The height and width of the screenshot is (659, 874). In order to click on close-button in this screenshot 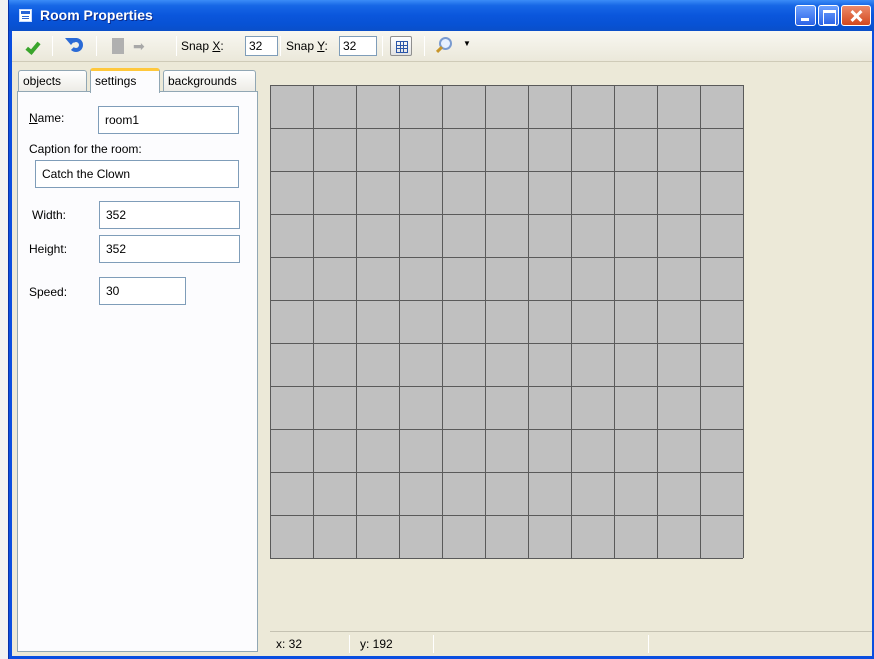, I will do `click(856, 15)`.